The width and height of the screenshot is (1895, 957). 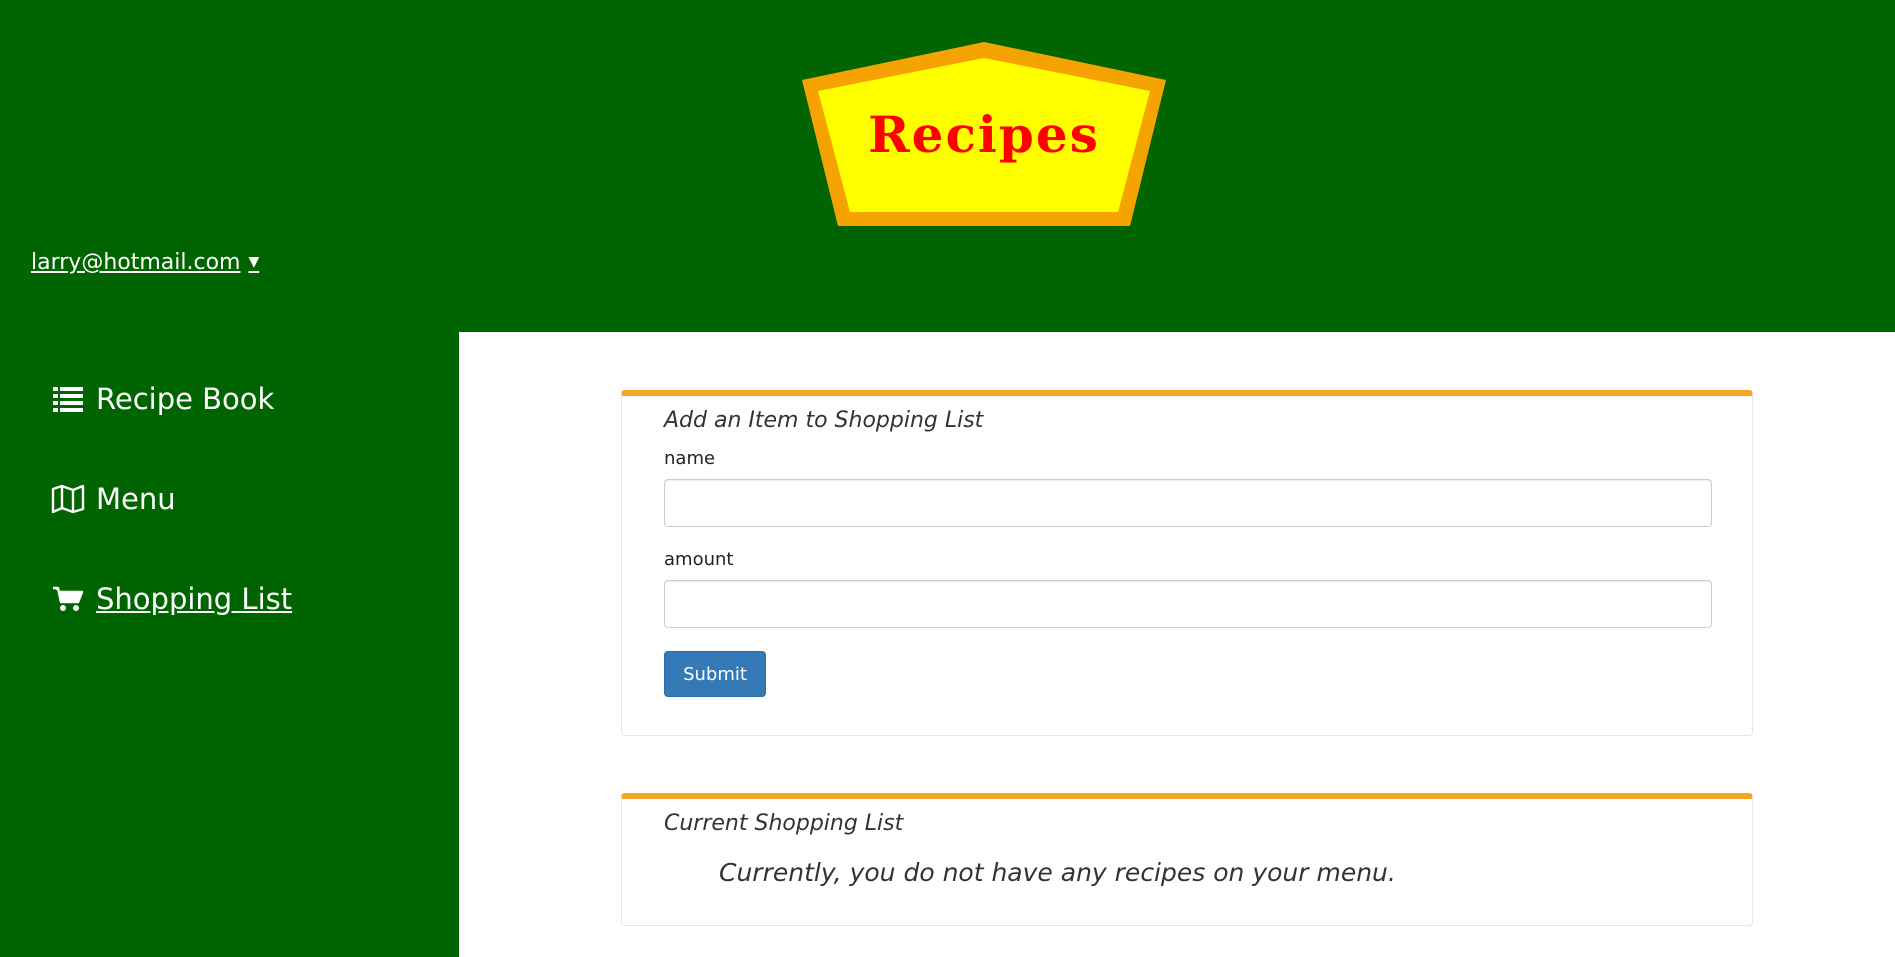 I want to click on user-account-dropdown: larry@hotmail.com ▼, so click(x=145, y=262).